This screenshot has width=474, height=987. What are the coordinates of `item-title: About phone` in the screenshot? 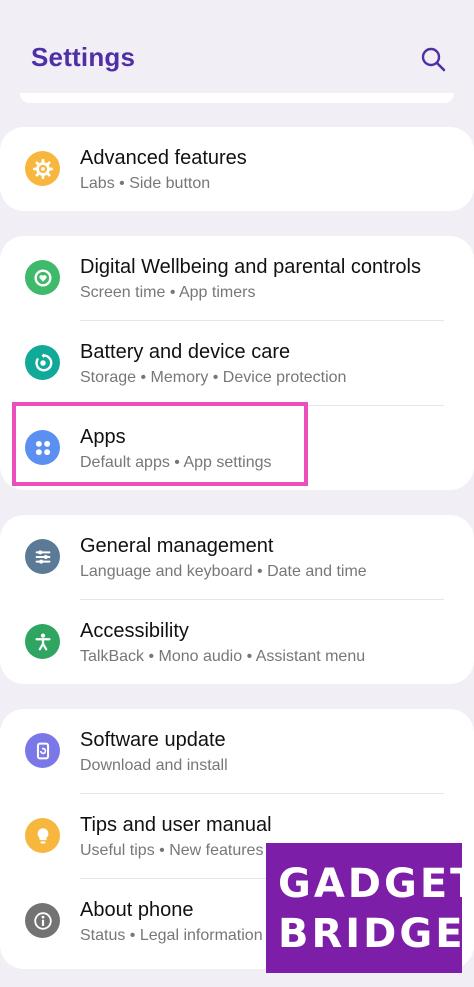 It's located at (137, 910).